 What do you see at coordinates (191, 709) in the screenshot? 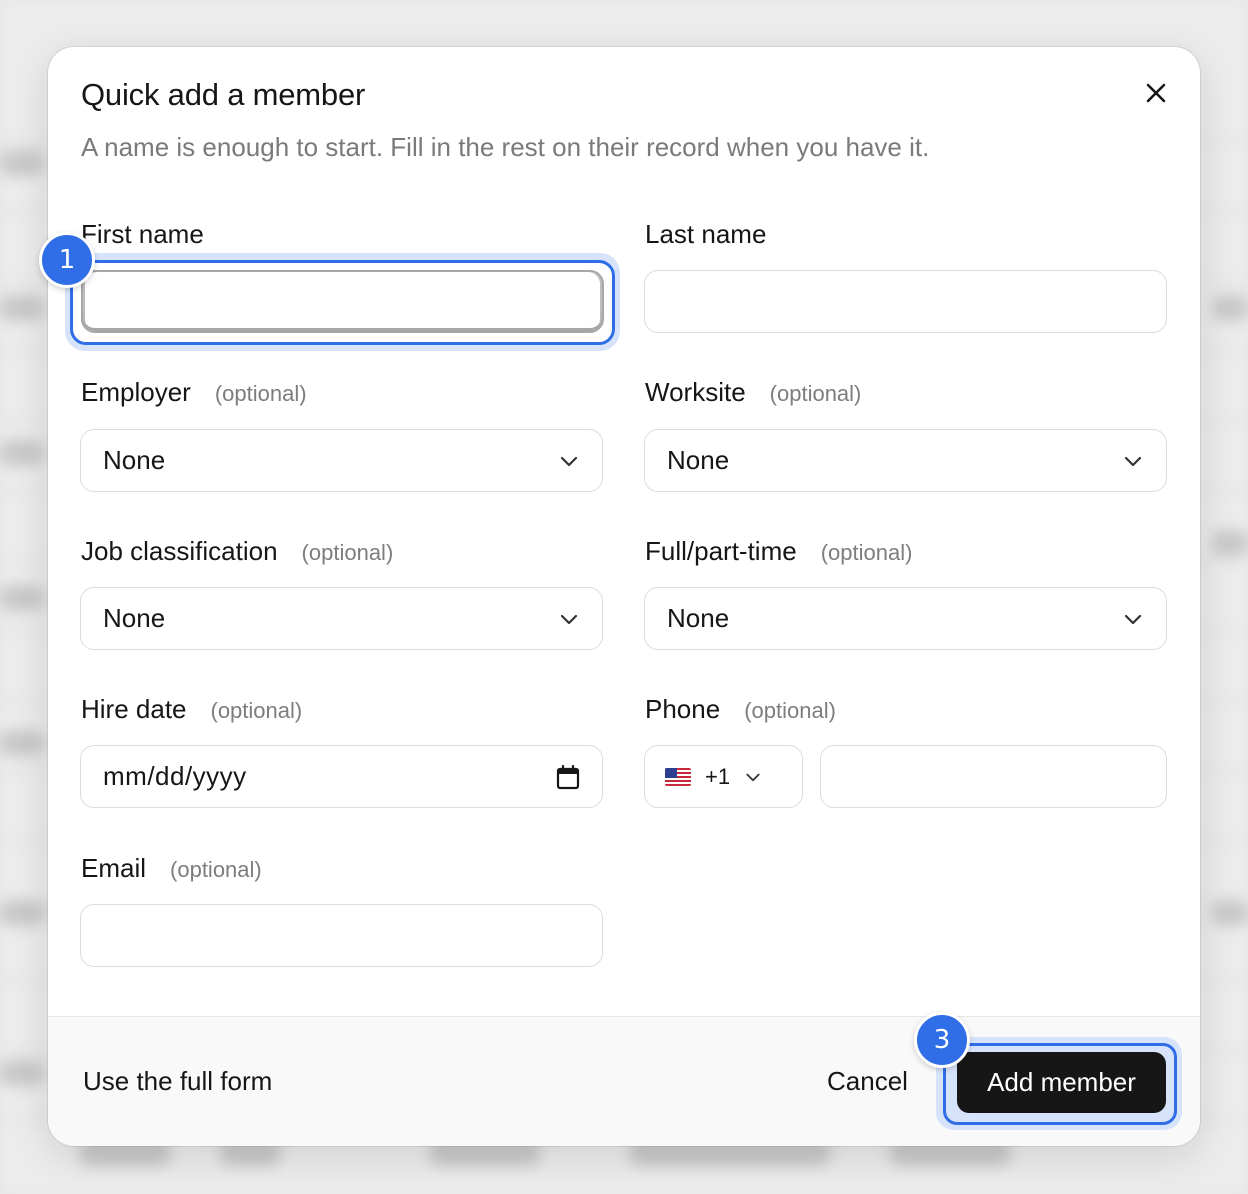
I see `hire-date-label: Hire date (optional)` at bounding box center [191, 709].